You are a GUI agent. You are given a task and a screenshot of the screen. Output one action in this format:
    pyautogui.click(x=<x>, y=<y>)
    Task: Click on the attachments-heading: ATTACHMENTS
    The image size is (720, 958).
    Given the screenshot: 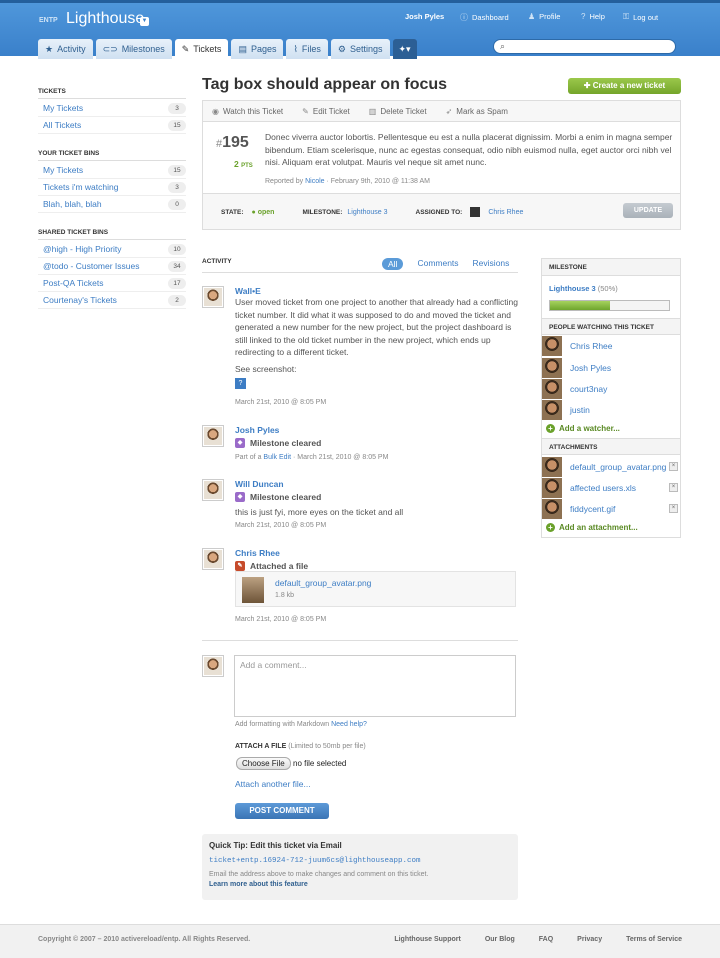 What is the action you would take?
    pyautogui.click(x=611, y=446)
    